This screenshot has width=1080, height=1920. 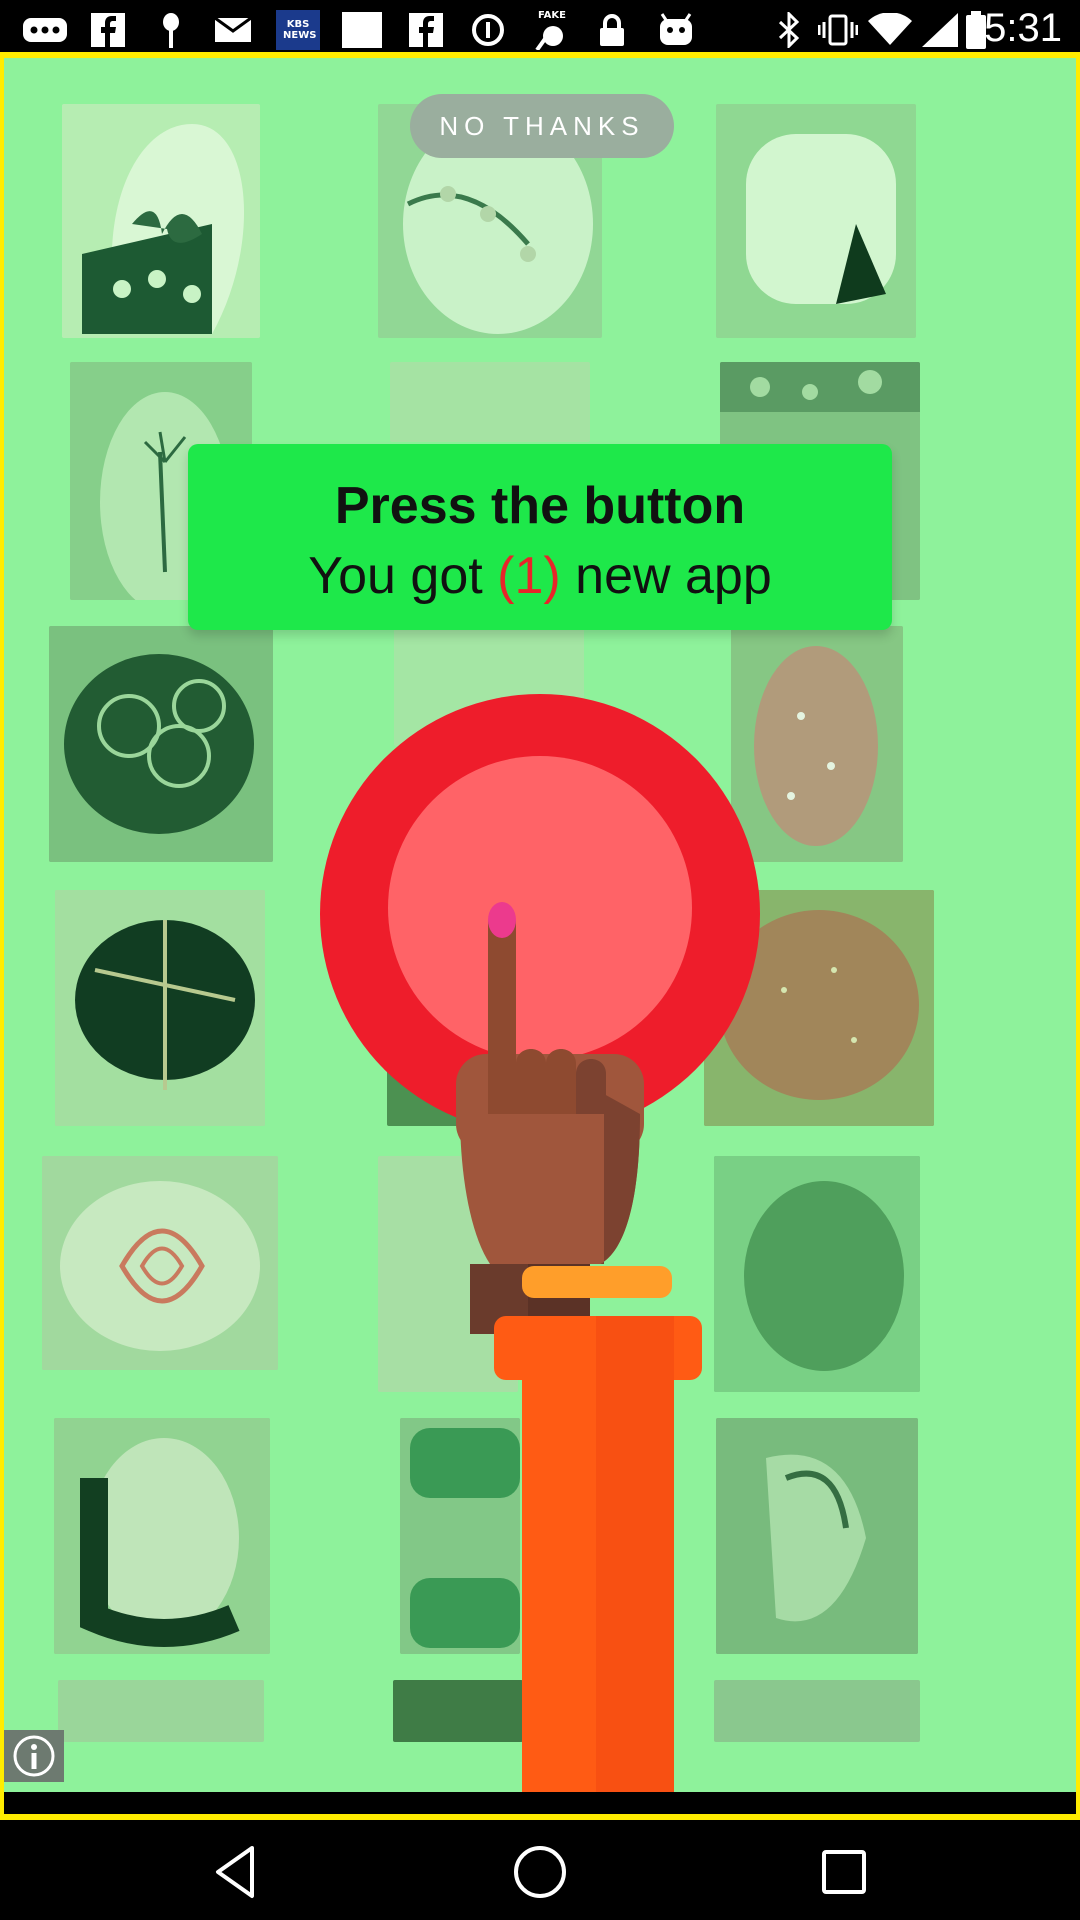 I want to click on signal-icon, so click(x=940, y=30).